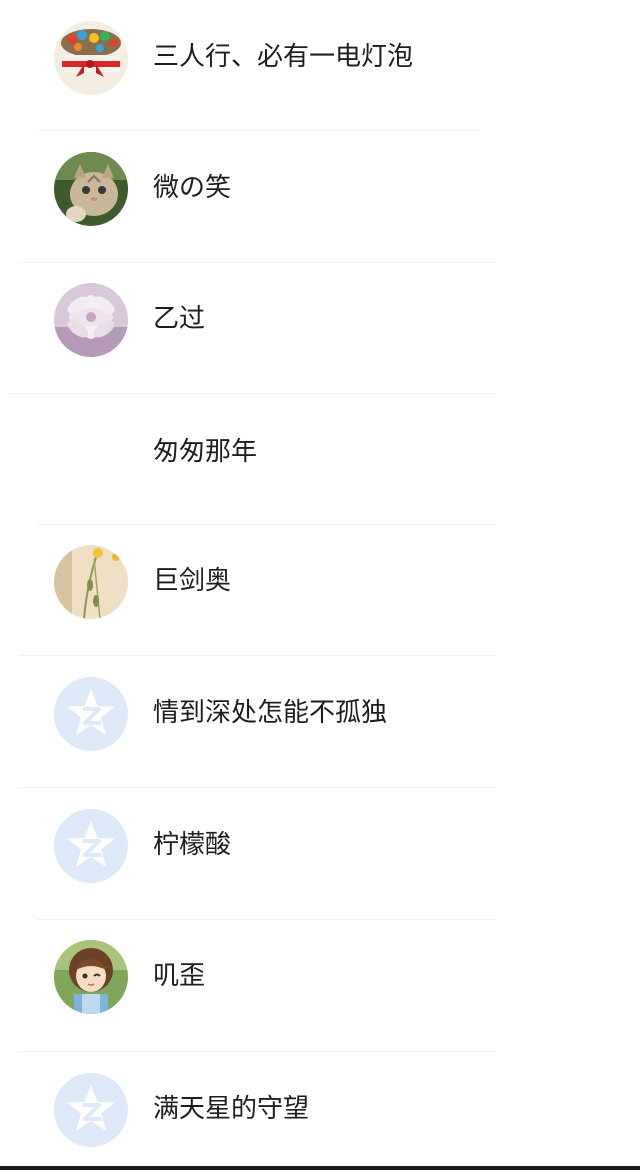  What do you see at coordinates (205, 452) in the screenshot?
I see `contact-name: 匆匆那年` at bounding box center [205, 452].